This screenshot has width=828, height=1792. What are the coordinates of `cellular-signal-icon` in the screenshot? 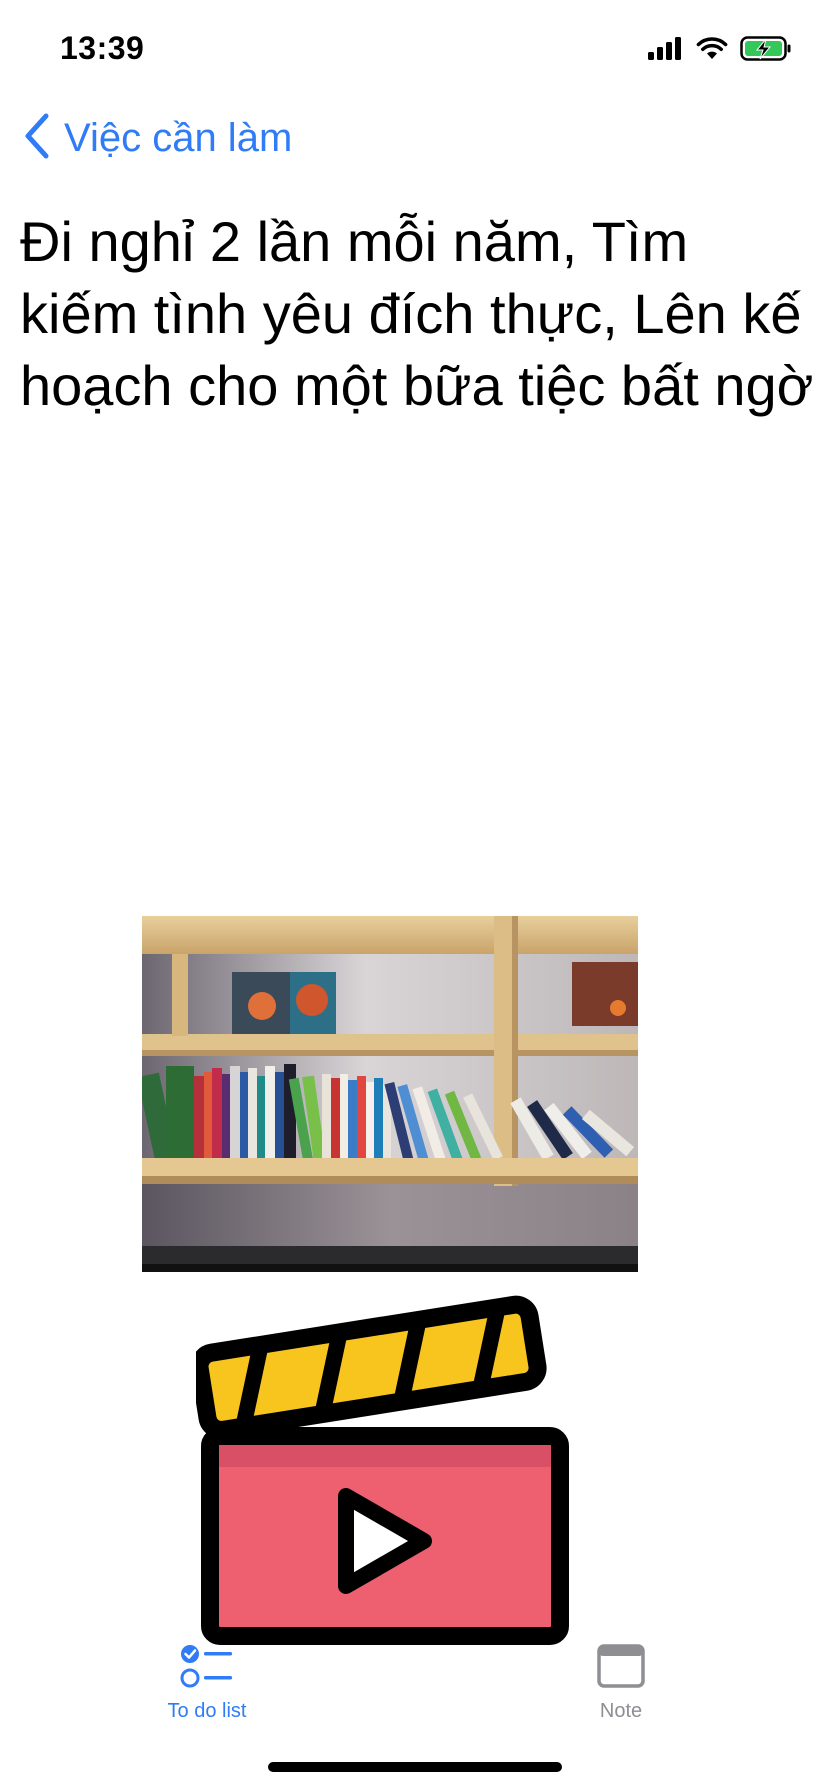 It's located at (666, 49).